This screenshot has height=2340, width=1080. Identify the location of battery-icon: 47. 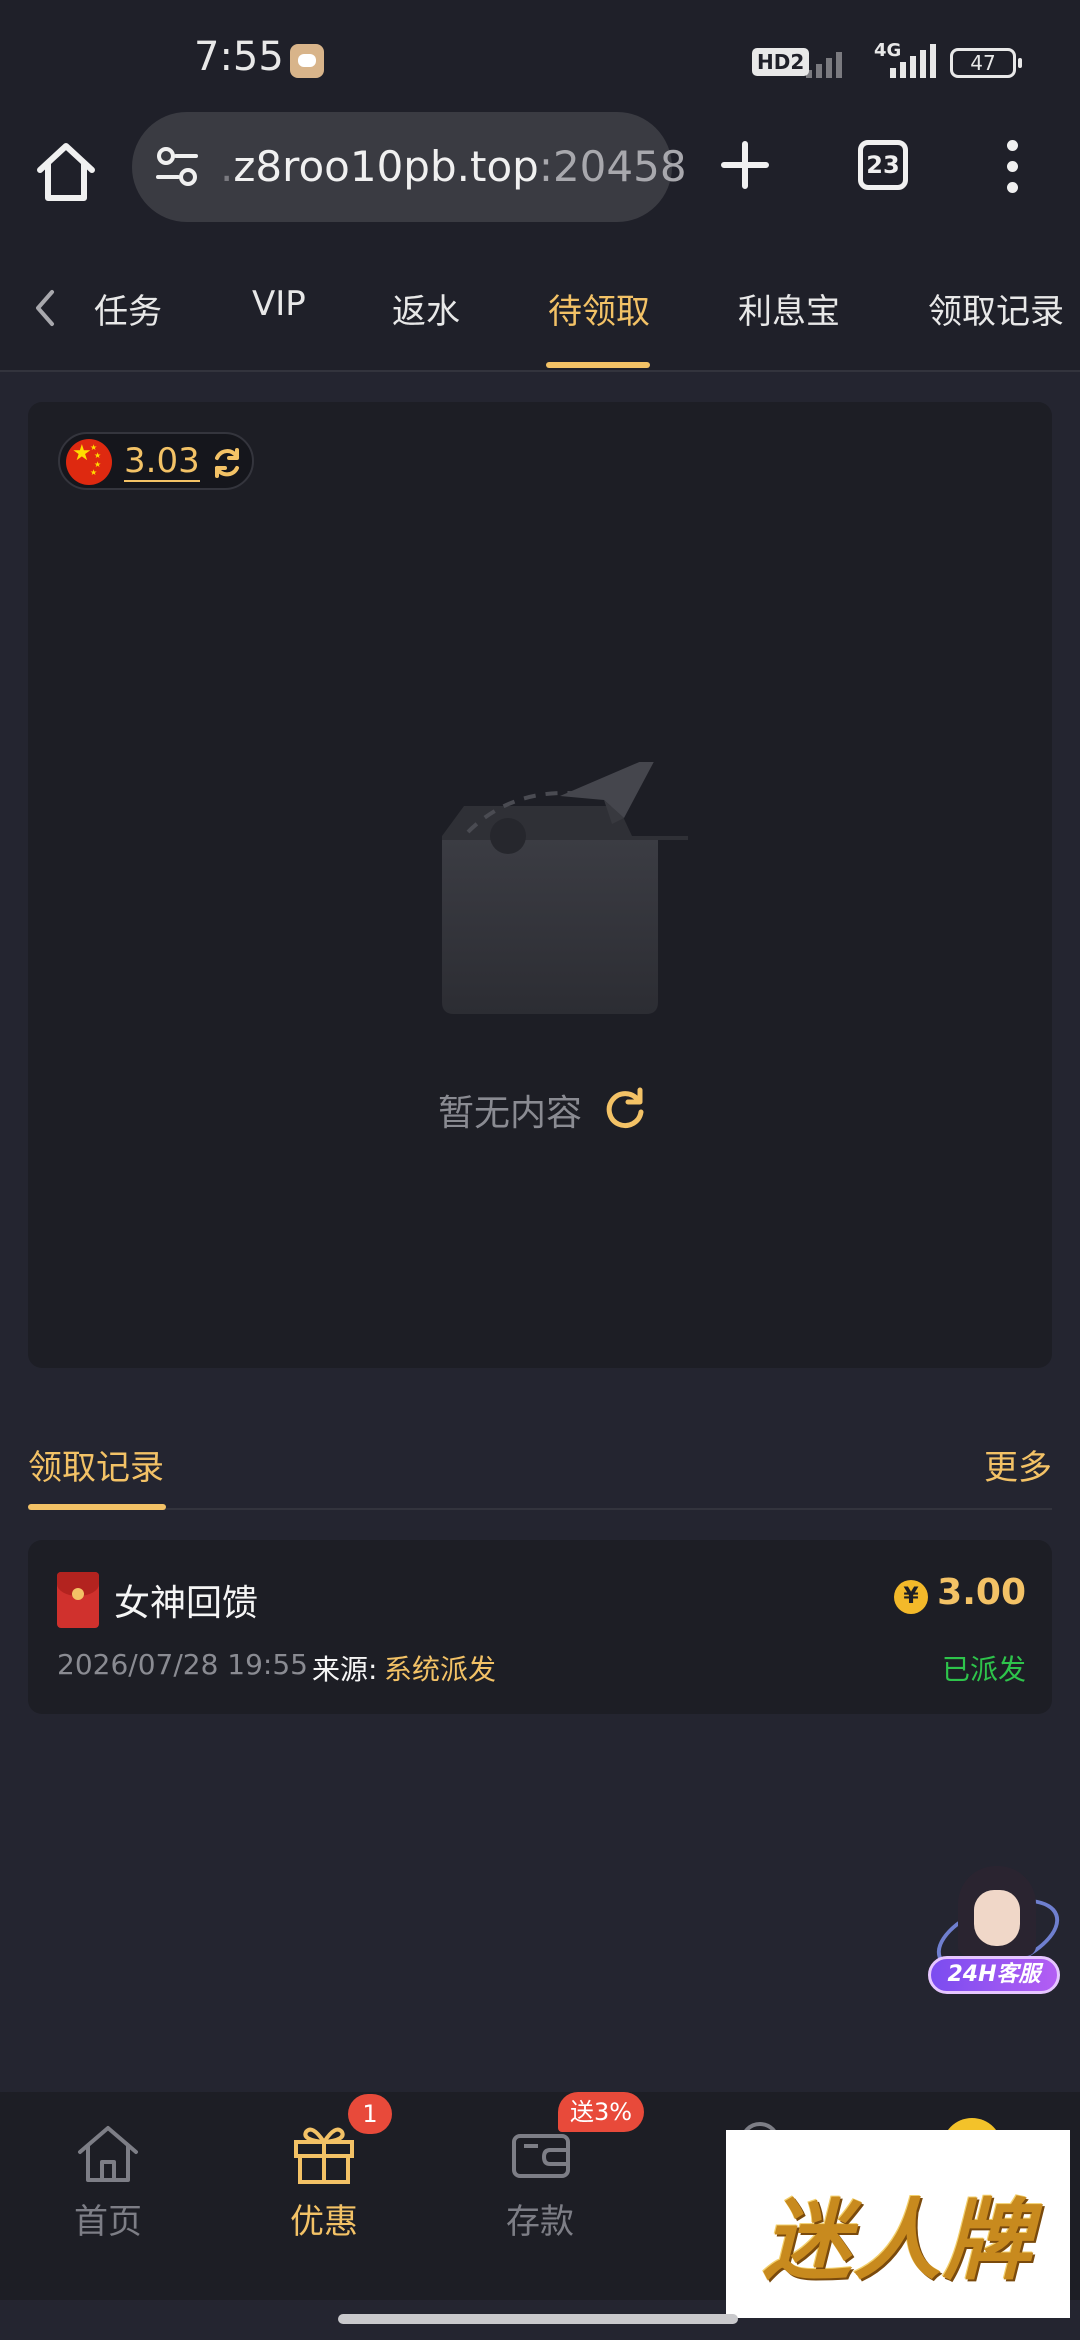
(986, 63).